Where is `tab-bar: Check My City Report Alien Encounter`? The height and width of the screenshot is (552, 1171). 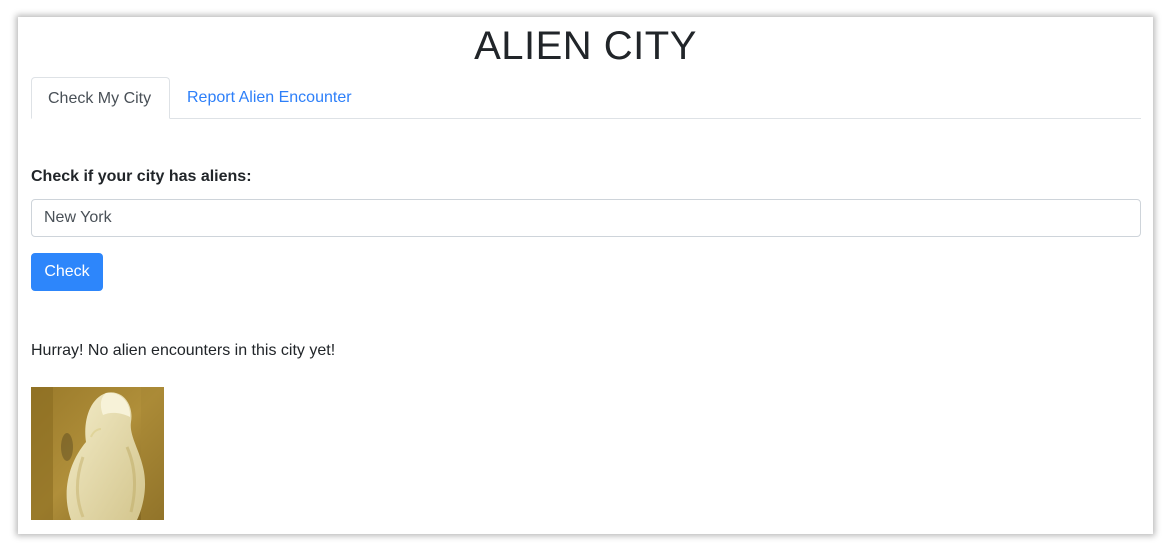
tab-bar: Check My City Report Alien Encounter is located at coordinates (586, 98).